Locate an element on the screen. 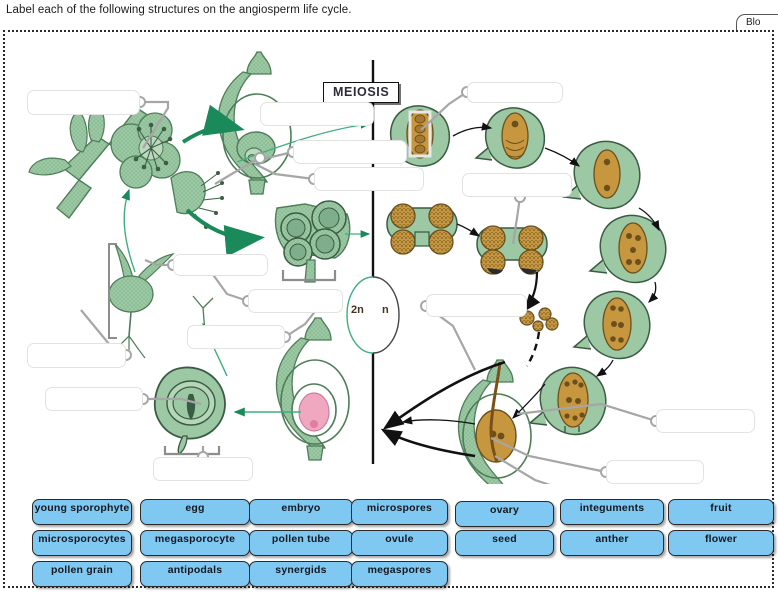 The height and width of the screenshot is (592, 778). word-chip-antipodals: antipodals is located at coordinates (195, 574).